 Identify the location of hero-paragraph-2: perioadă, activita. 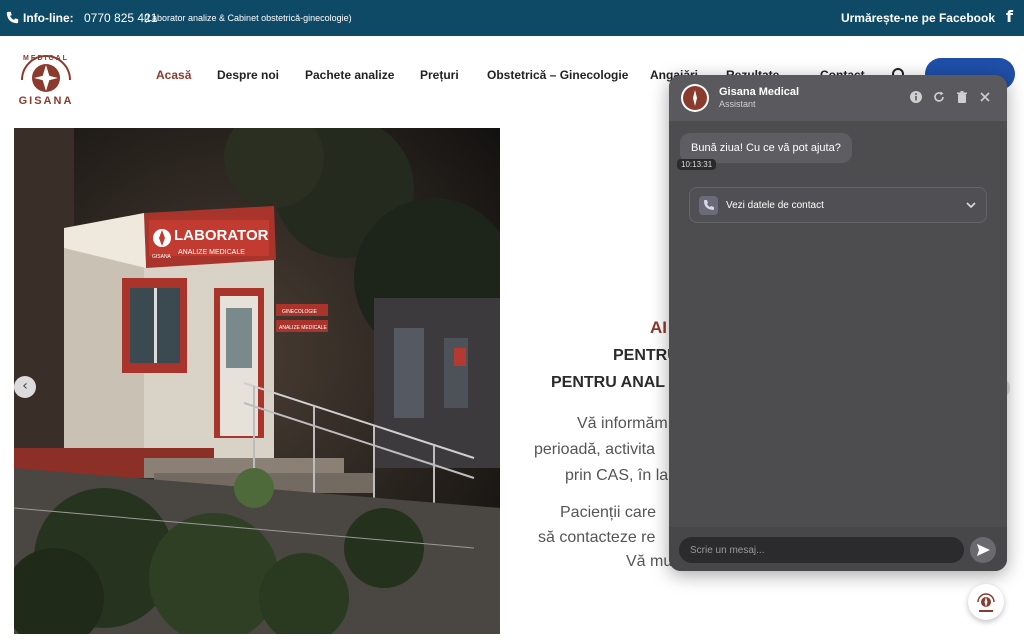
(594, 449).